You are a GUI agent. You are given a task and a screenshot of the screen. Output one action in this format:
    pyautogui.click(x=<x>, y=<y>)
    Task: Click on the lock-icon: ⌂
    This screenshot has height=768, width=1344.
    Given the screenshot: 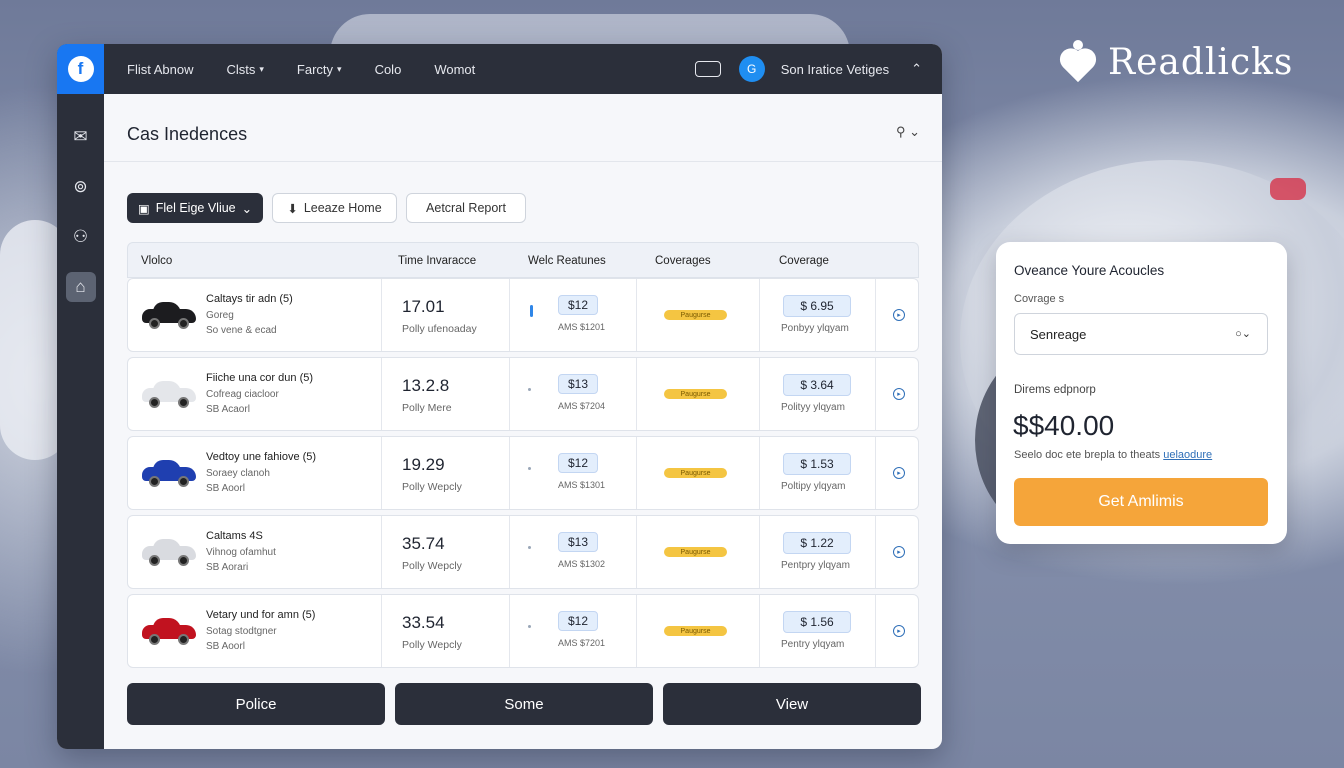 What is the action you would take?
    pyautogui.click(x=80, y=287)
    